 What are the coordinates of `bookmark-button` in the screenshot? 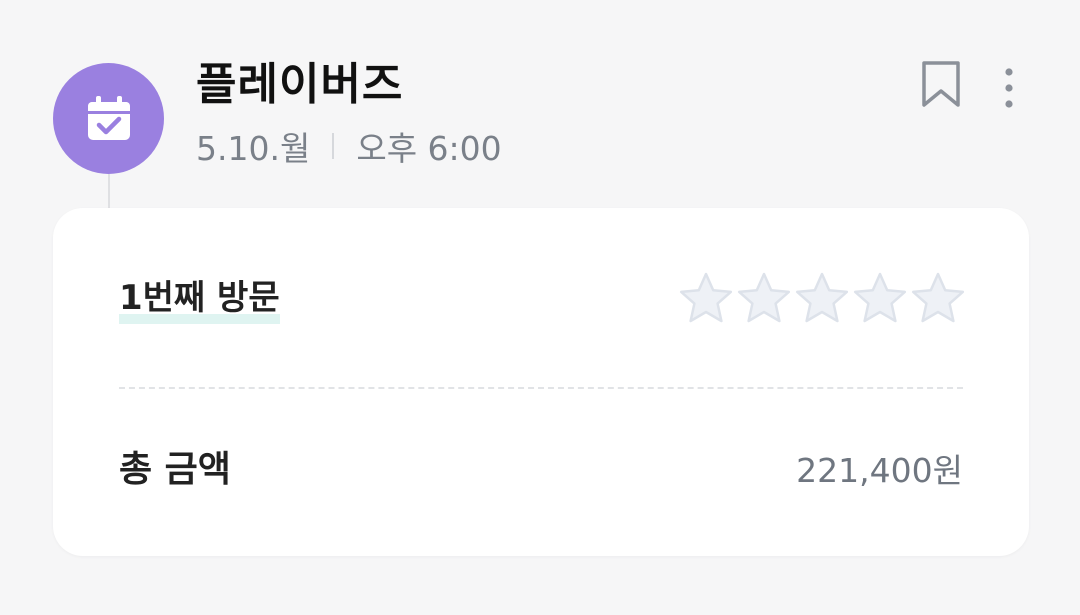 It's located at (941, 84).